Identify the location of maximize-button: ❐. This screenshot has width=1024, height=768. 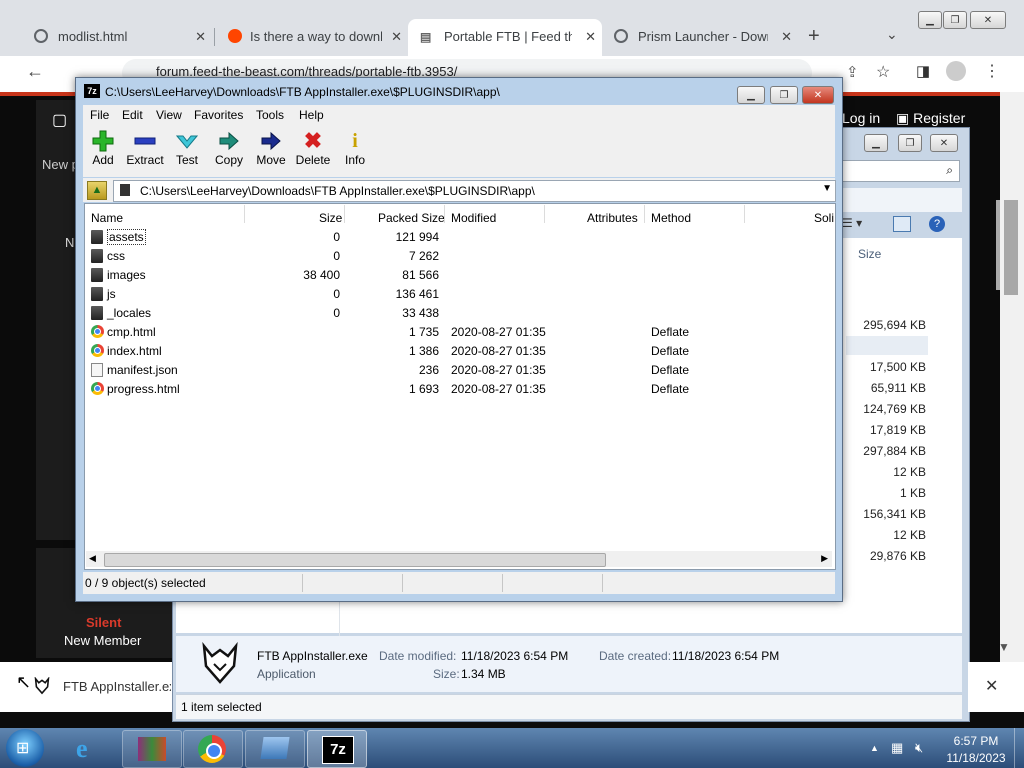
(955, 20).